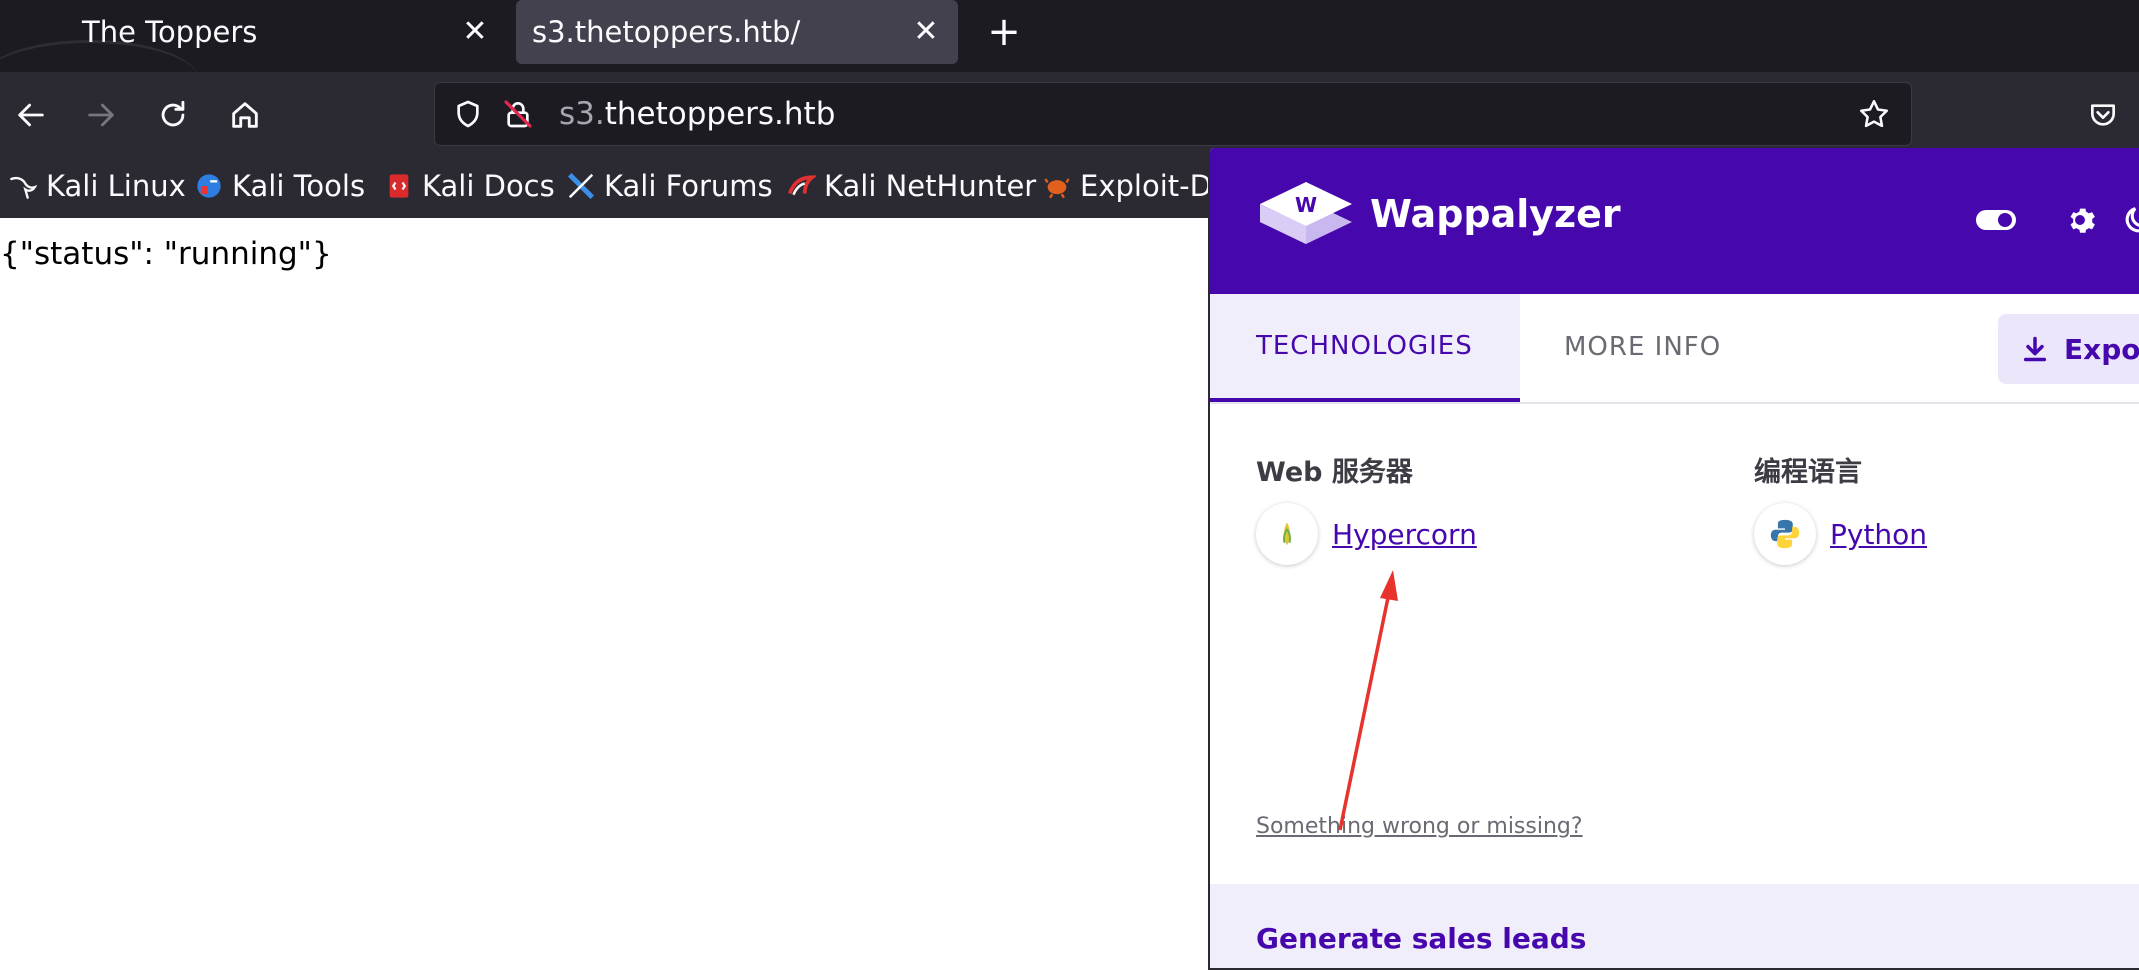  I want to click on kali-dragon-icon, so click(23, 186).